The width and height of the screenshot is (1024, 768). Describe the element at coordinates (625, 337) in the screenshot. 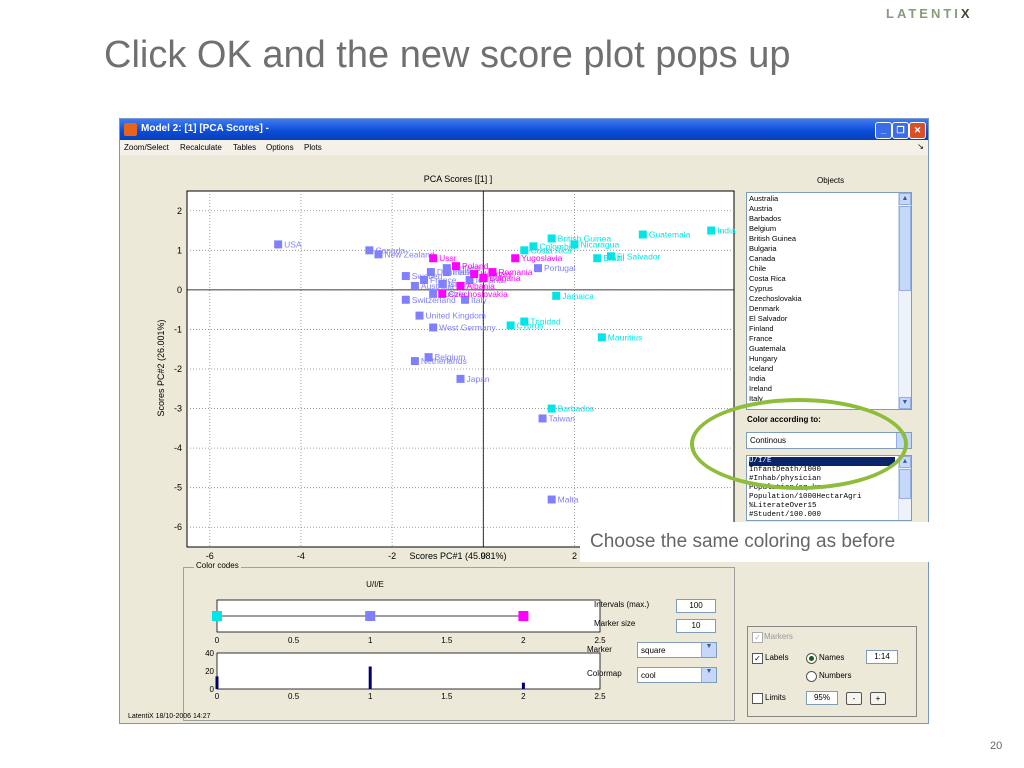

I see `point-label: Mauritius` at that location.